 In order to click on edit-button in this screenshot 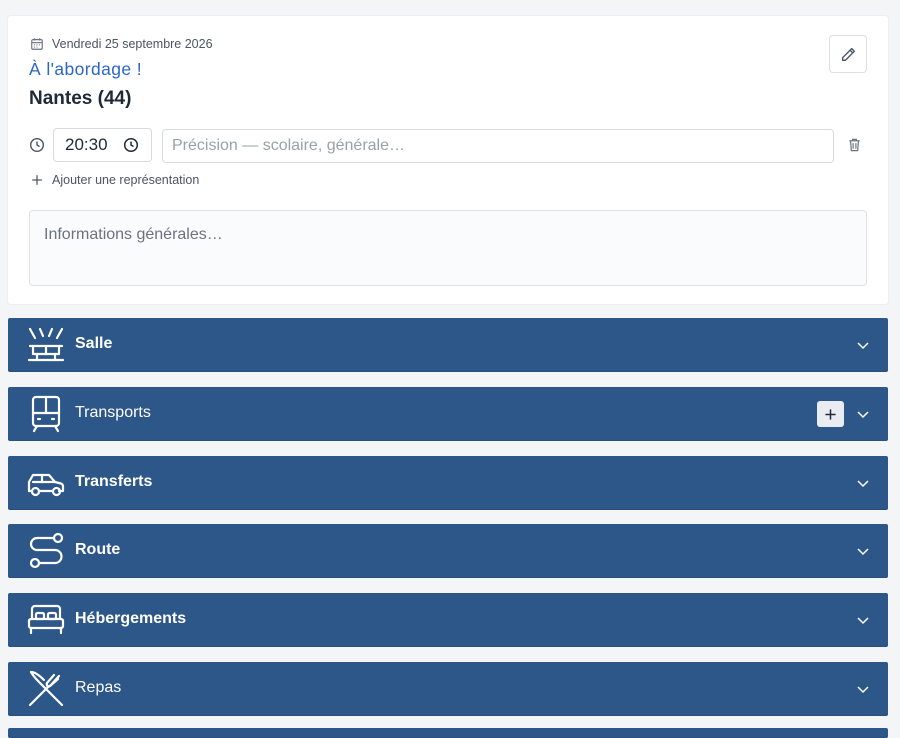, I will do `click(848, 54)`.